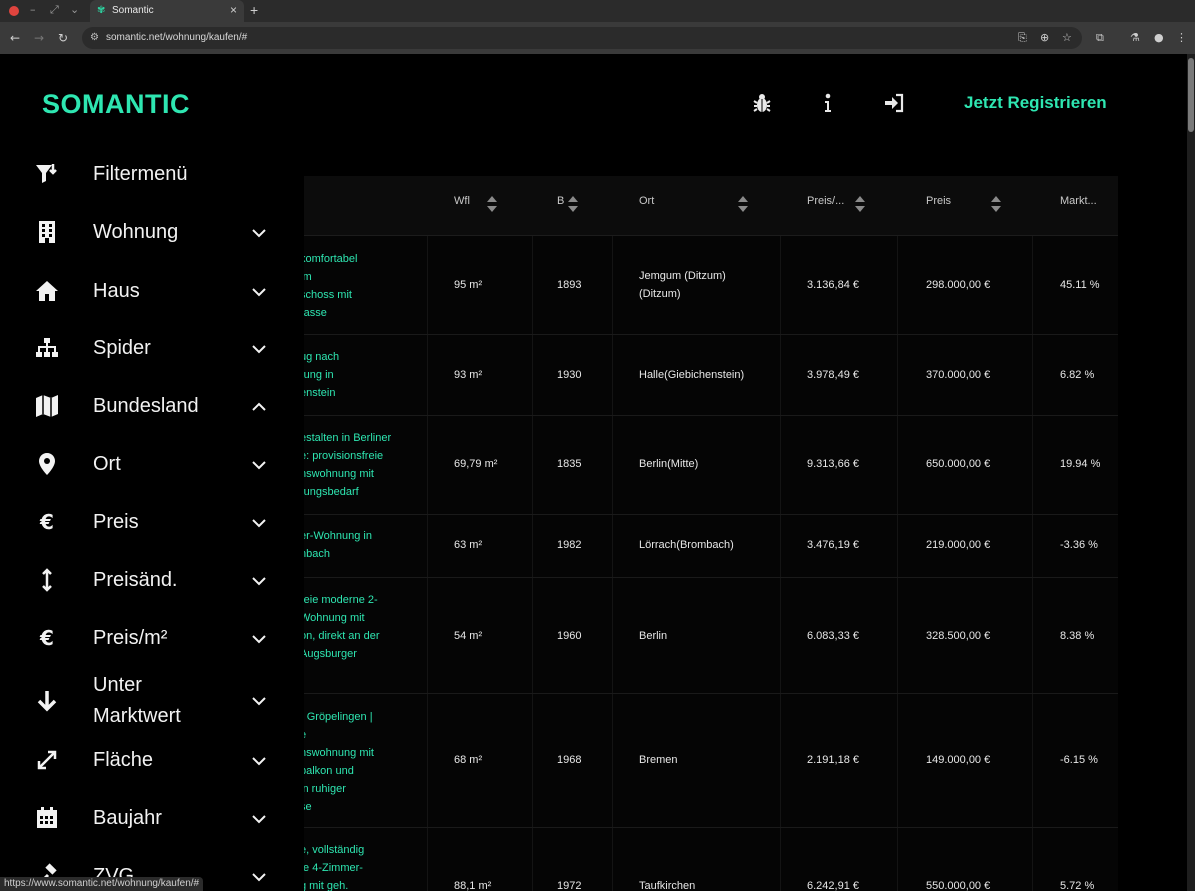 This screenshot has height=891, width=1195. Describe the element at coordinates (1191, 472) in the screenshot. I see `page-scrollbar` at that location.